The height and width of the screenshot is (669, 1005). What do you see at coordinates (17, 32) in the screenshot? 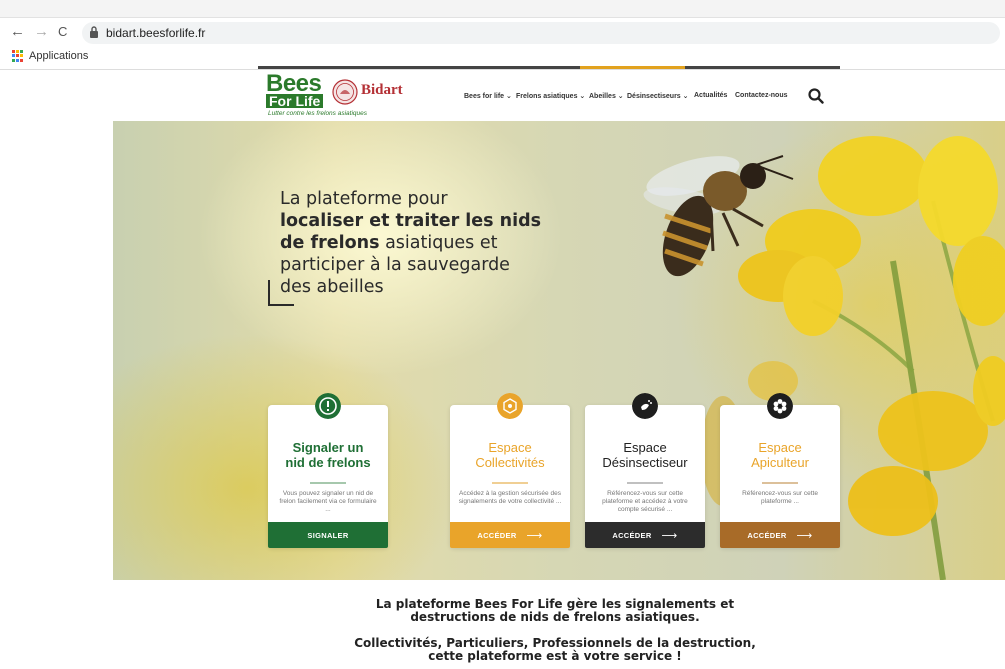
I see `back-button: ←` at bounding box center [17, 32].